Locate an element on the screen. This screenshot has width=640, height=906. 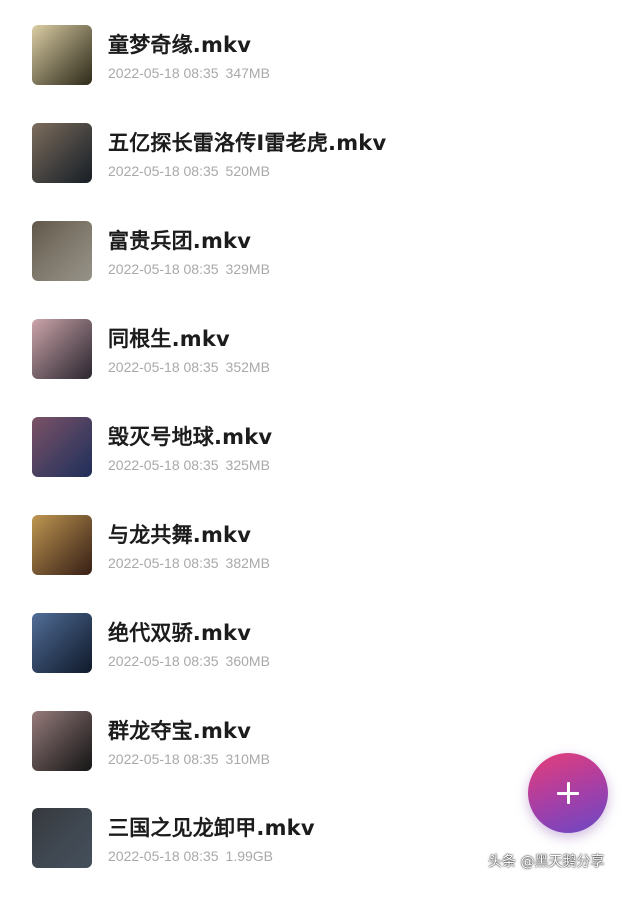
file-meta: 2022-05-18 08:35 325MB is located at coordinates (189, 465).